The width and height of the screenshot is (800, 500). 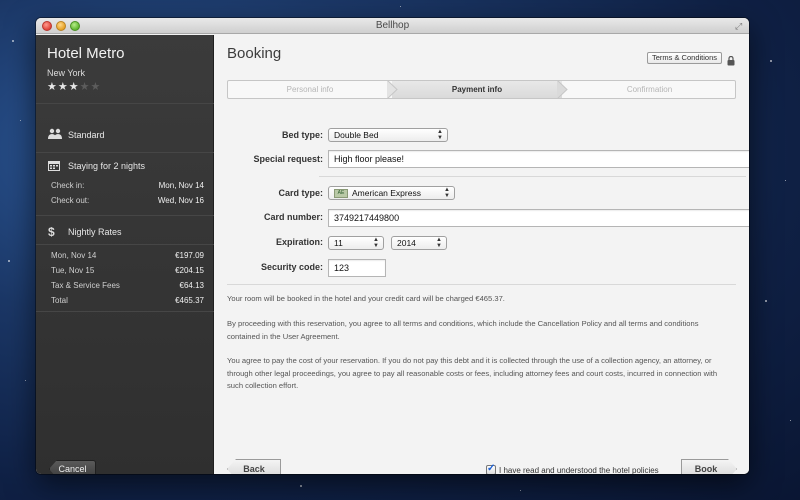 I want to click on bed-type-select: Double Bed ▲ ▼, so click(x=388, y=135).